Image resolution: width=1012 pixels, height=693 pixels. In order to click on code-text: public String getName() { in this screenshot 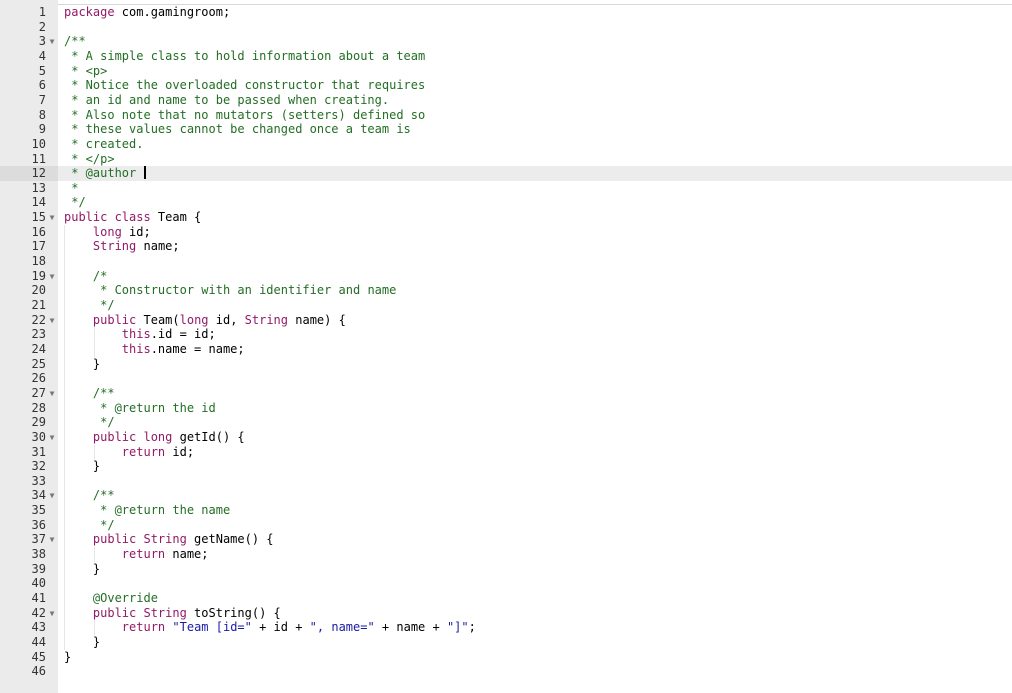, I will do `click(169, 539)`.